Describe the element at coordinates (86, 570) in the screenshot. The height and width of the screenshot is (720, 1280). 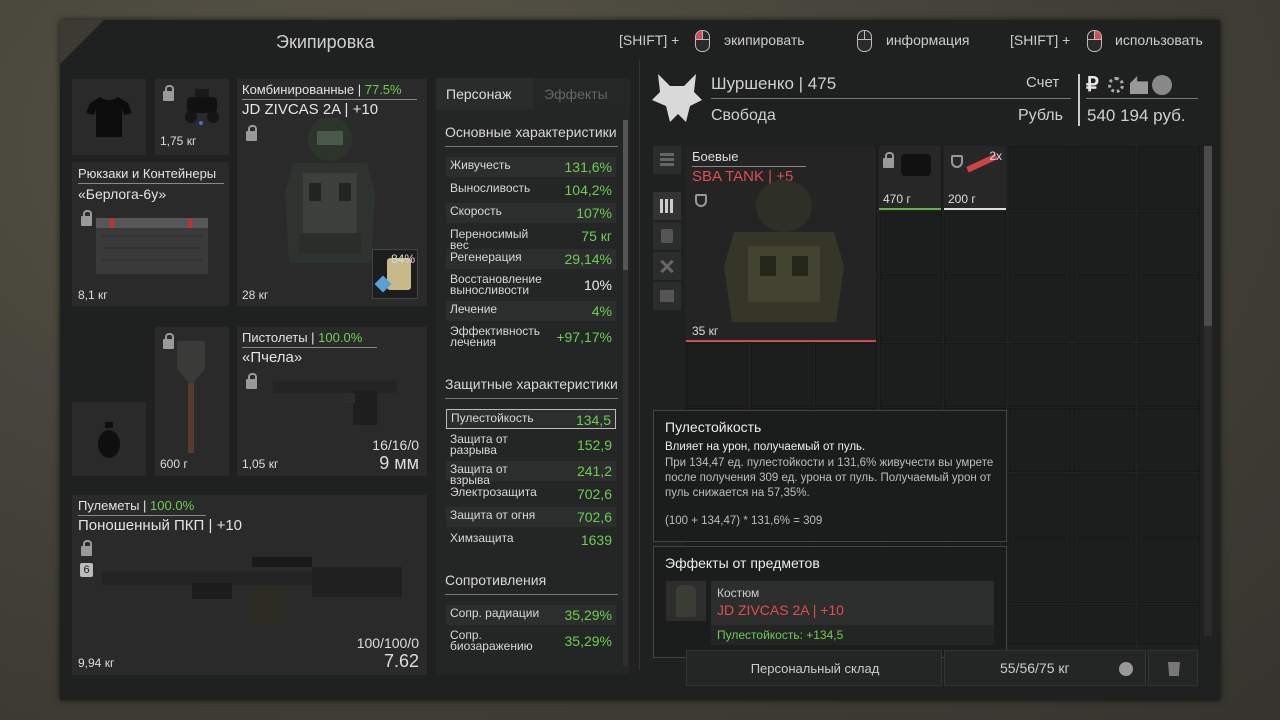
I see `mg-slot-badge: 6` at that location.